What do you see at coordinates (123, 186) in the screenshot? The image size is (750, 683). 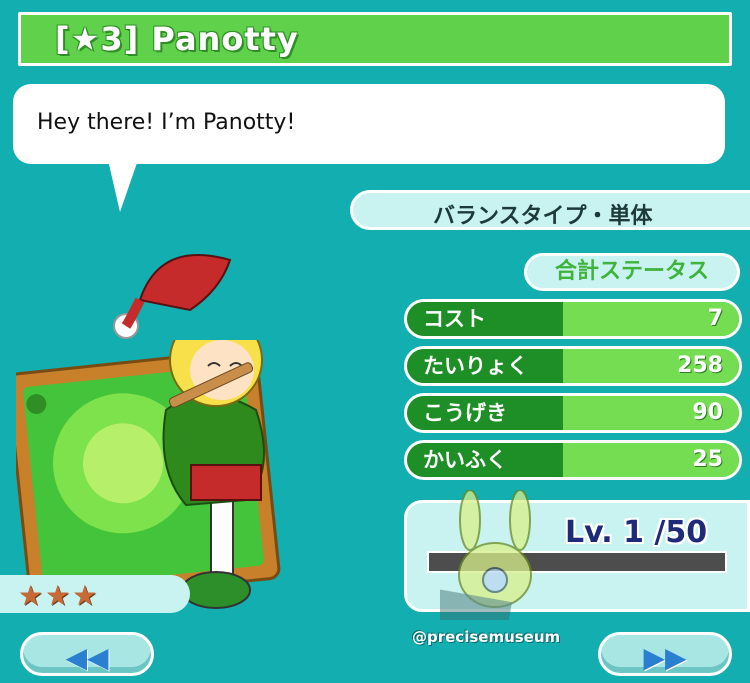 I see `speech-bubble-tail` at bounding box center [123, 186].